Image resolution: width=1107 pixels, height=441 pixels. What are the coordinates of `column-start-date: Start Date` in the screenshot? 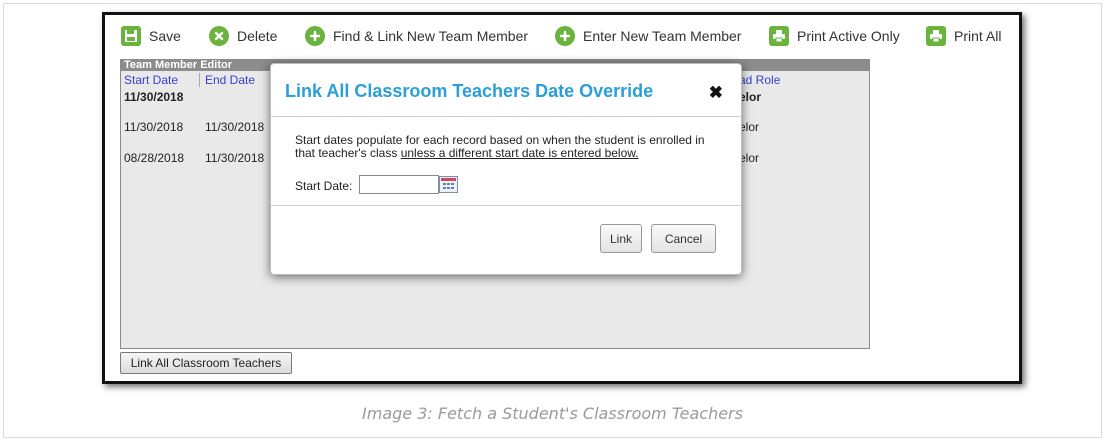 It's located at (151, 80).